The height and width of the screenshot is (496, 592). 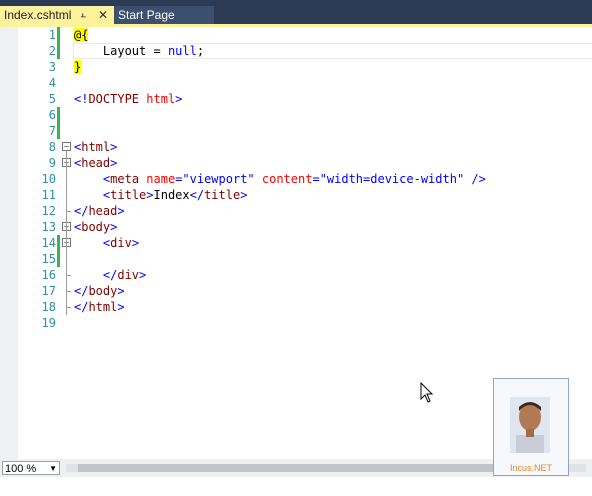 What do you see at coordinates (48, 211) in the screenshot?
I see `line-number: 12` at bounding box center [48, 211].